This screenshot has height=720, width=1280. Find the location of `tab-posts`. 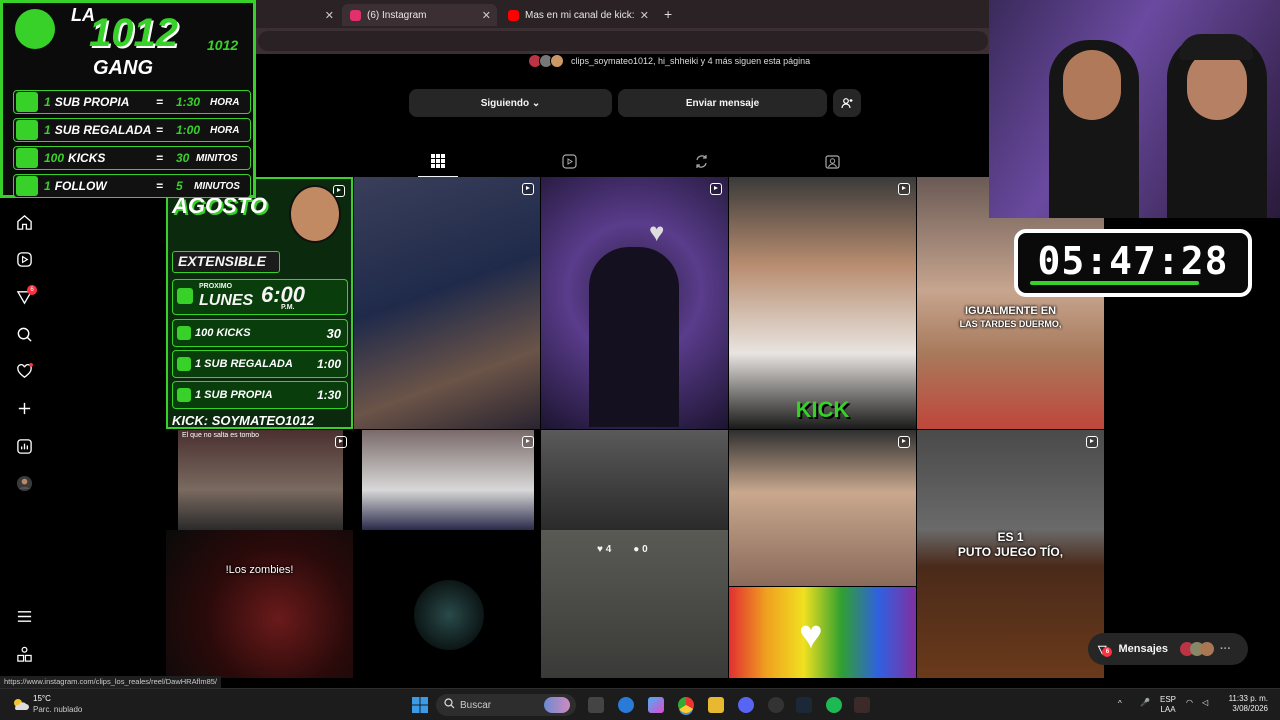

tab-posts is located at coordinates (438, 161).